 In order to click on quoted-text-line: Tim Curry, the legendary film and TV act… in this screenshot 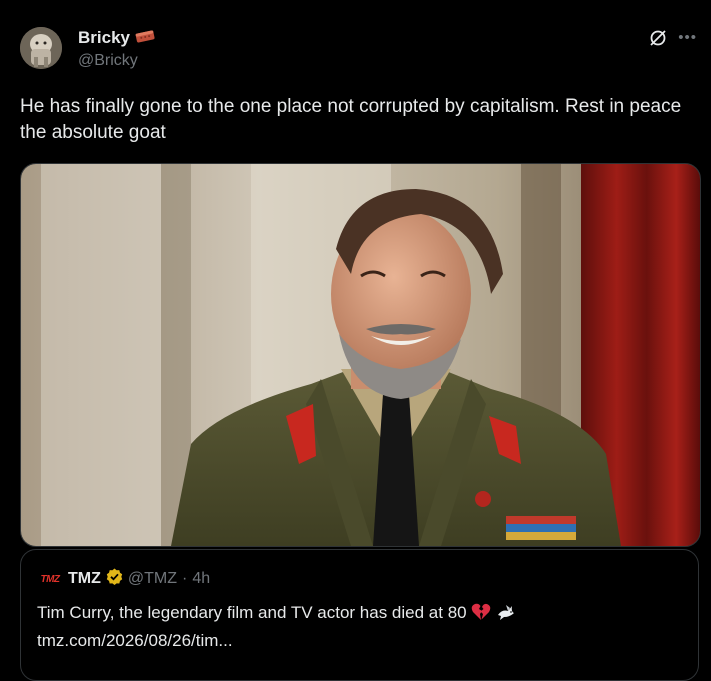, I will do `click(357, 614)`.